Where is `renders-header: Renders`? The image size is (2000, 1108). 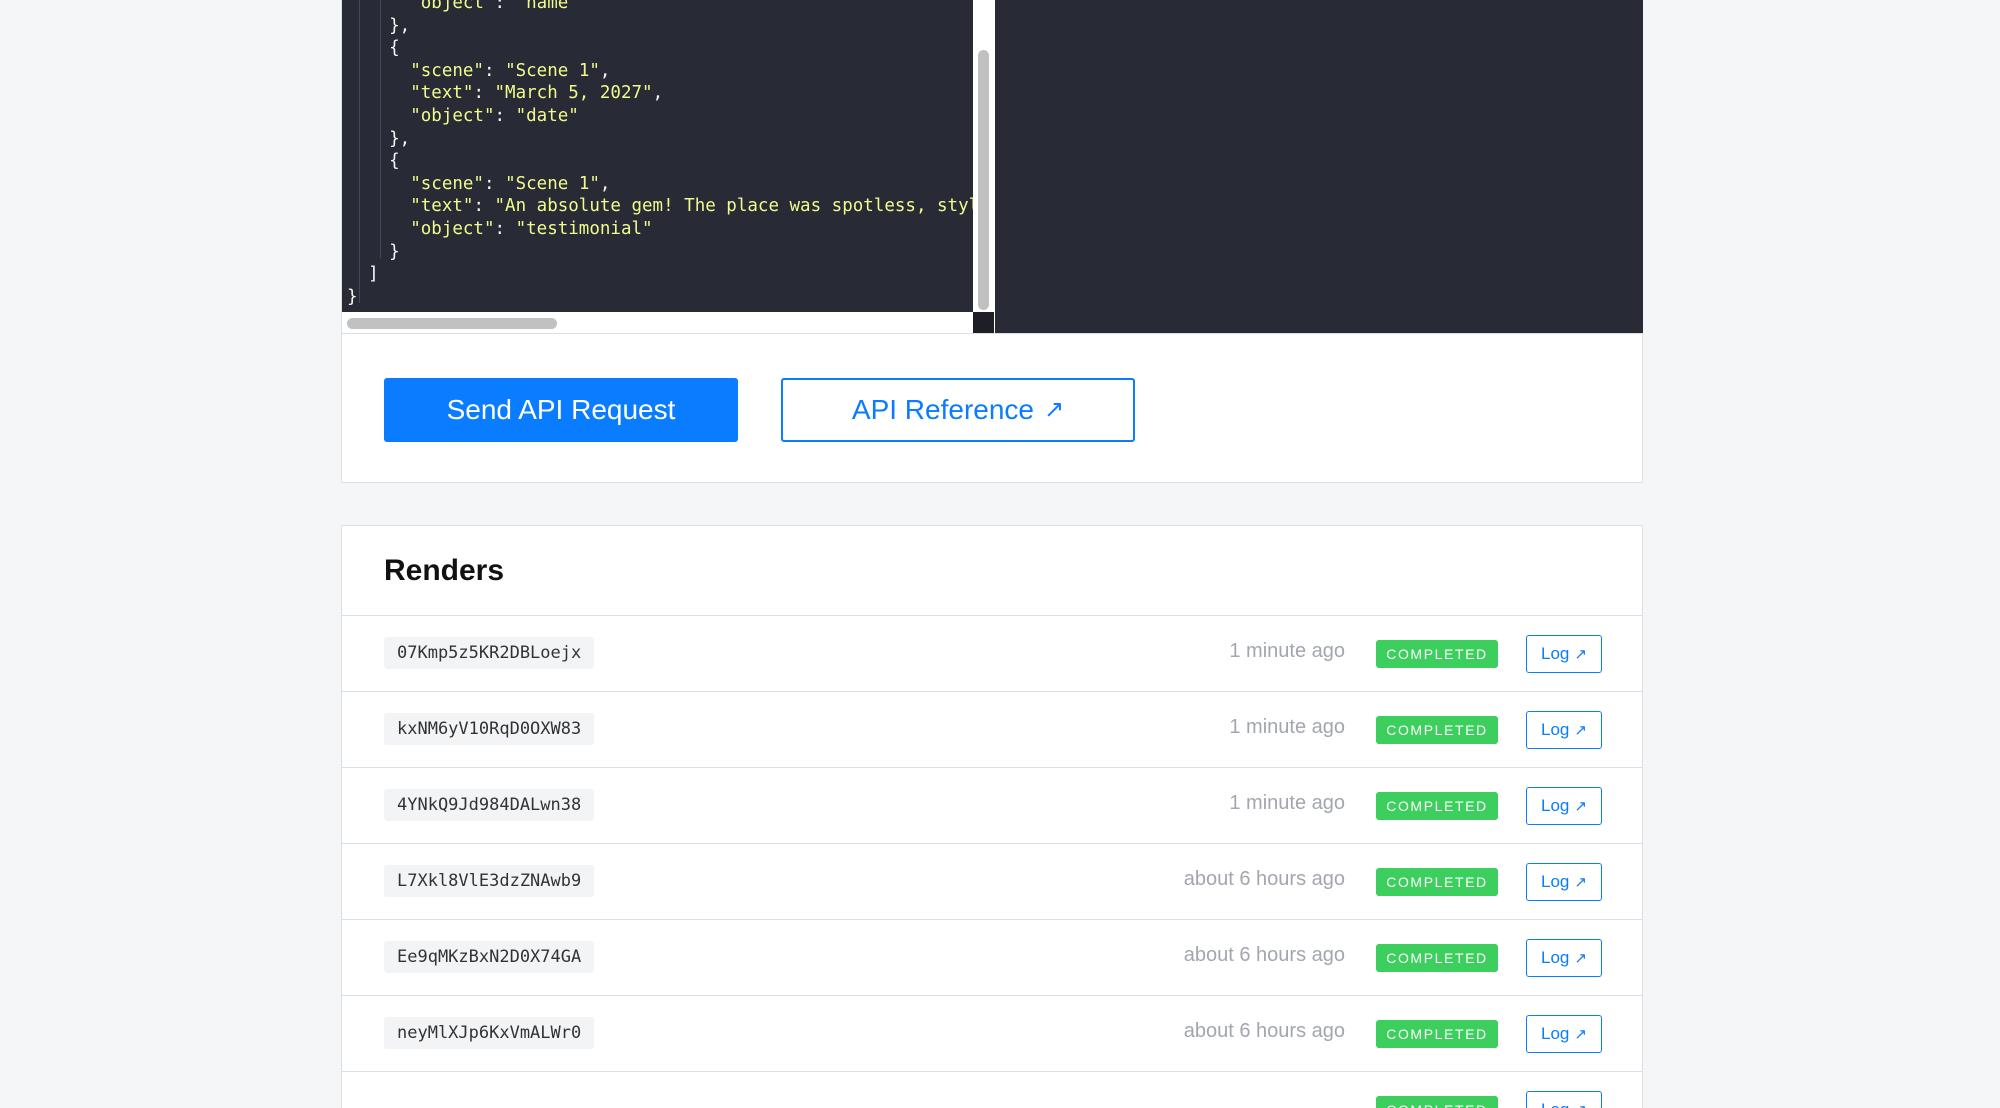
renders-header: Renders is located at coordinates (992, 571).